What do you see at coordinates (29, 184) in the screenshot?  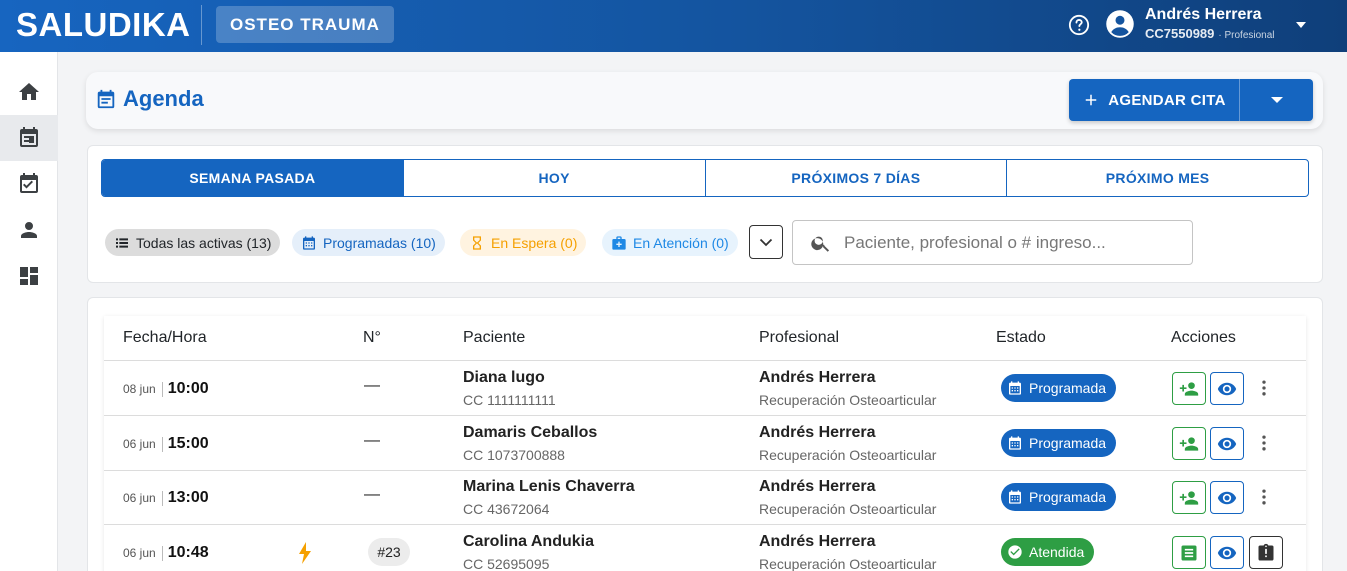 I see `sidebar-item-tasks` at bounding box center [29, 184].